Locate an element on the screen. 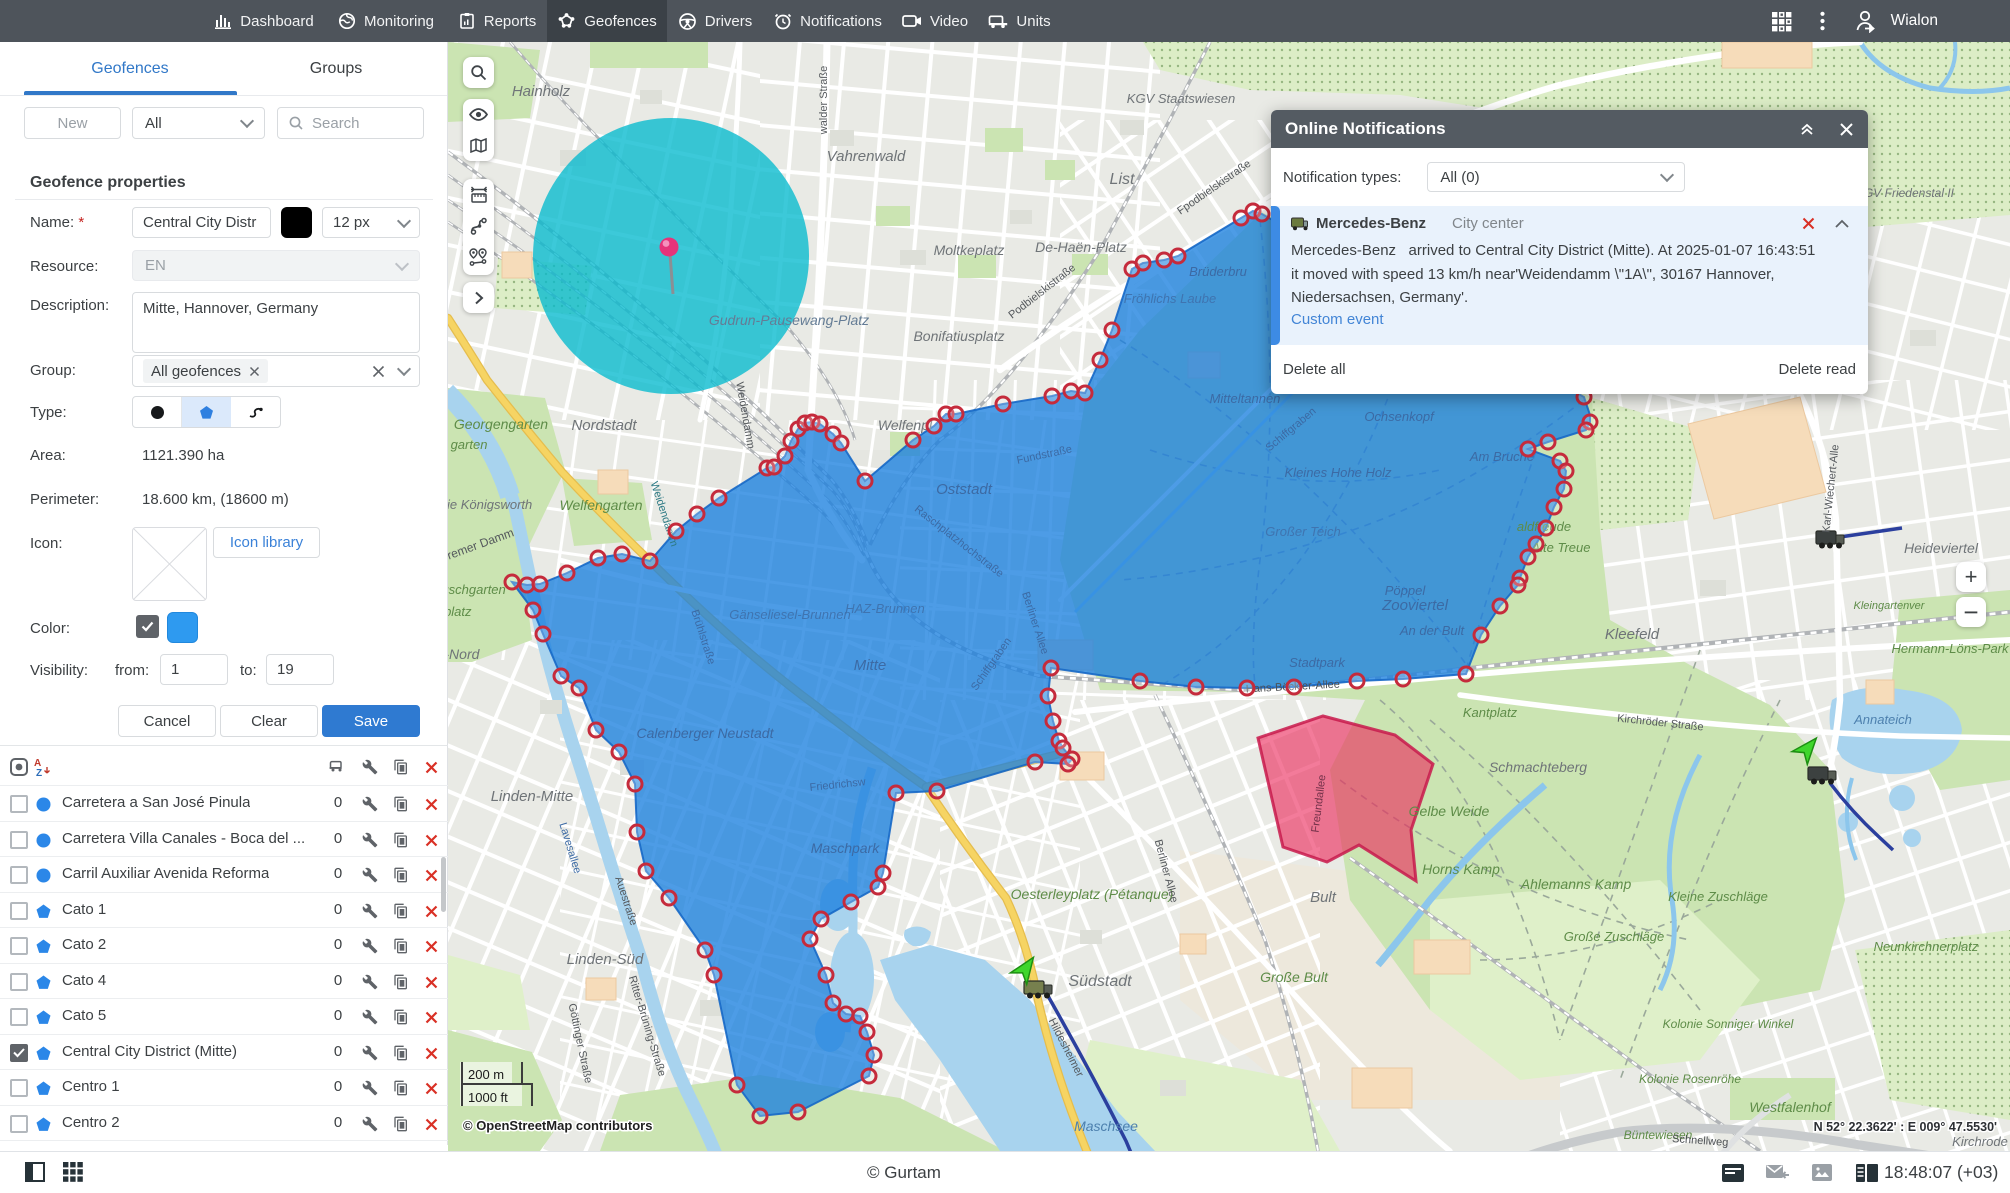  svg-text: KGV Staatswiesen is located at coordinates (1181, 98).